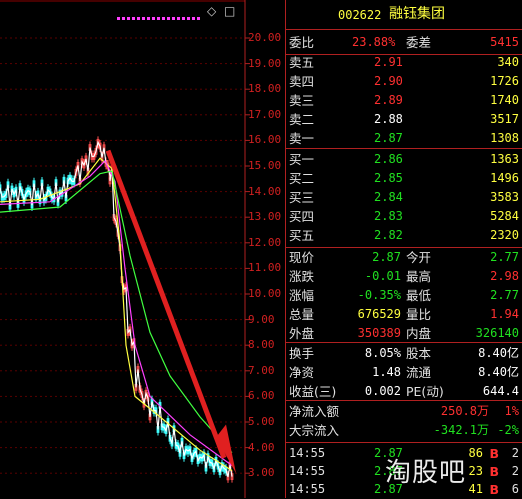  What do you see at coordinates (475, 489) in the screenshot?
I see `tick-volume: 41` at bounding box center [475, 489].